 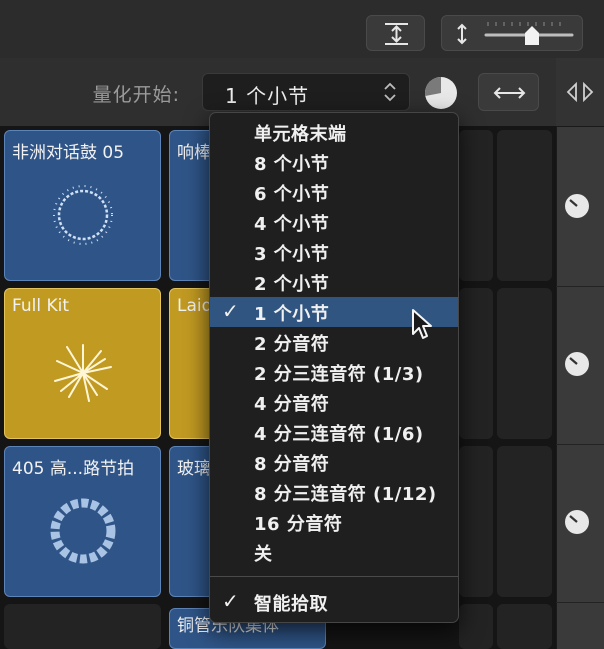 What do you see at coordinates (136, 95) in the screenshot?
I see `quantize-start-label: 量化开始:` at bounding box center [136, 95].